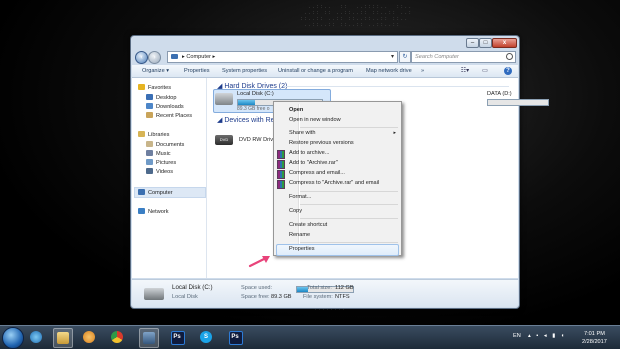  What do you see at coordinates (158, 153) in the screenshot?
I see `sidebar-item-music: Music` at bounding box center [158, 153].